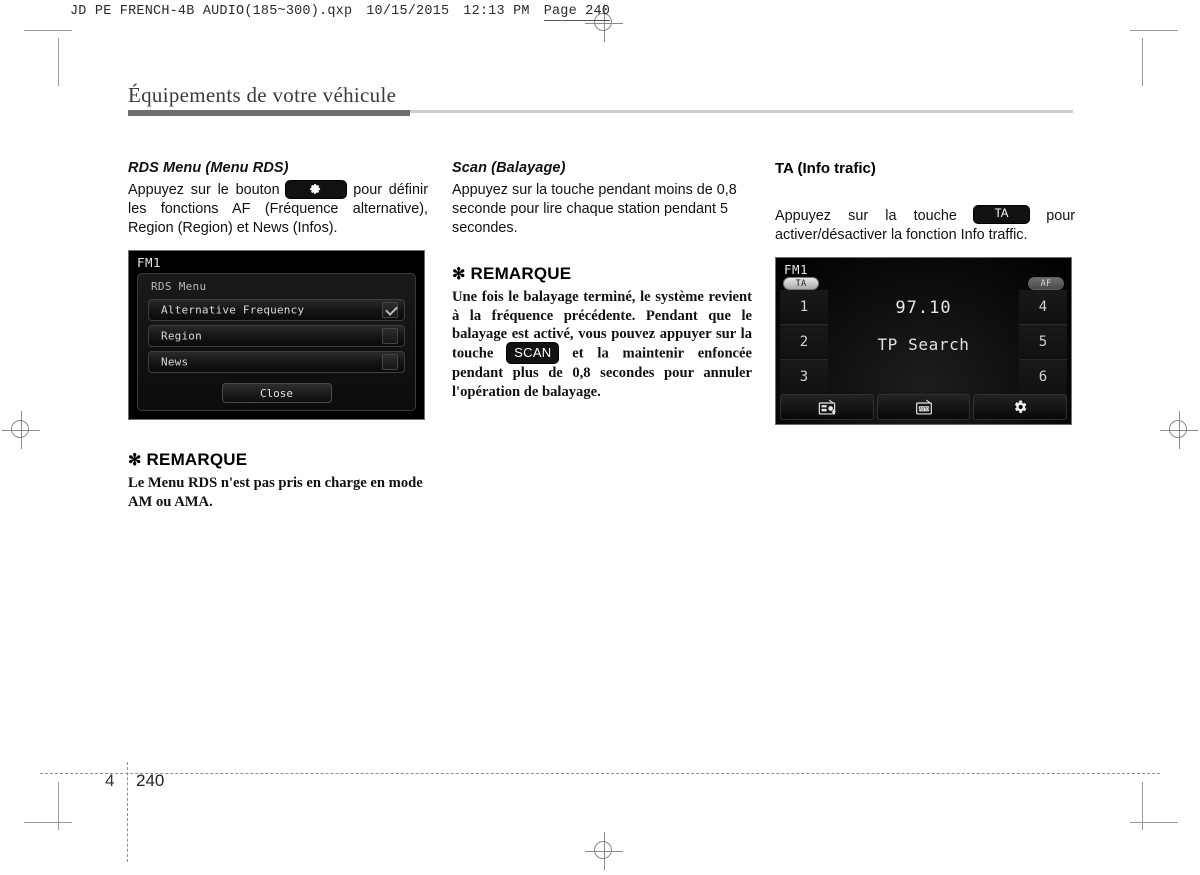 This screenshot has height=875, width=1200. Describe the element at coordinates (796, 269) in the screenshot. I see `radio-screen-title: FM1` at that location.